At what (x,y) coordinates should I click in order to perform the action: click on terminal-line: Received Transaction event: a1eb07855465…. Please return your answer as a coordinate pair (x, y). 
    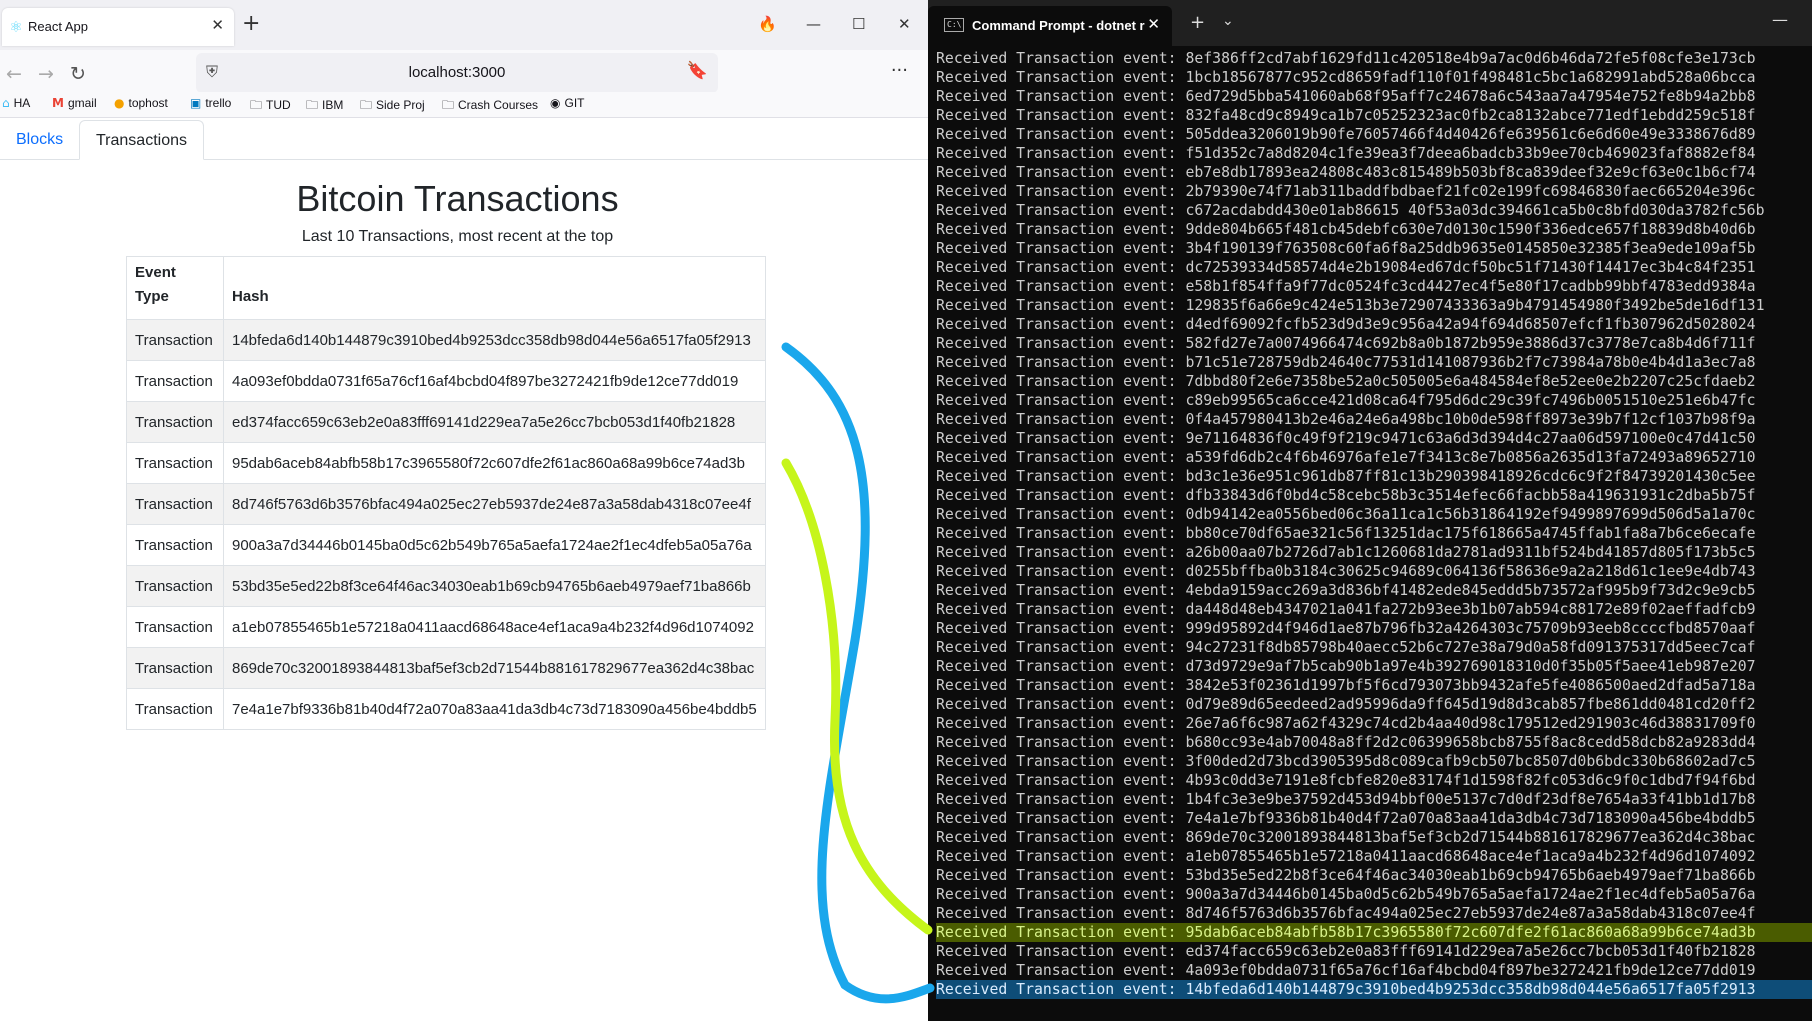
    Looking at the image, I should click on (1374, 856).